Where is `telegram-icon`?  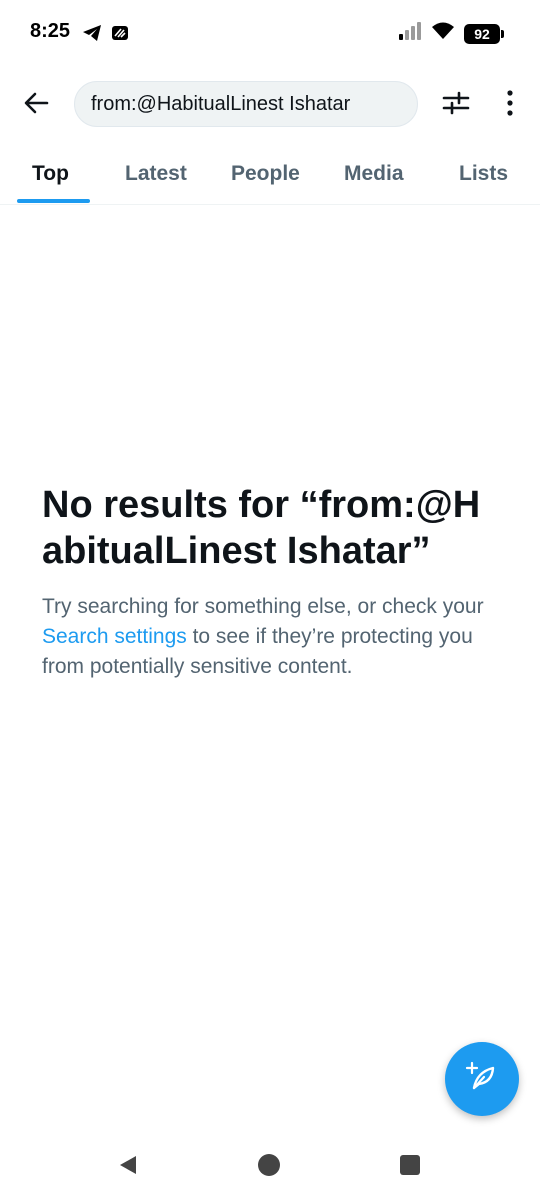
telegram-icon is located at coordinates (92, 35).